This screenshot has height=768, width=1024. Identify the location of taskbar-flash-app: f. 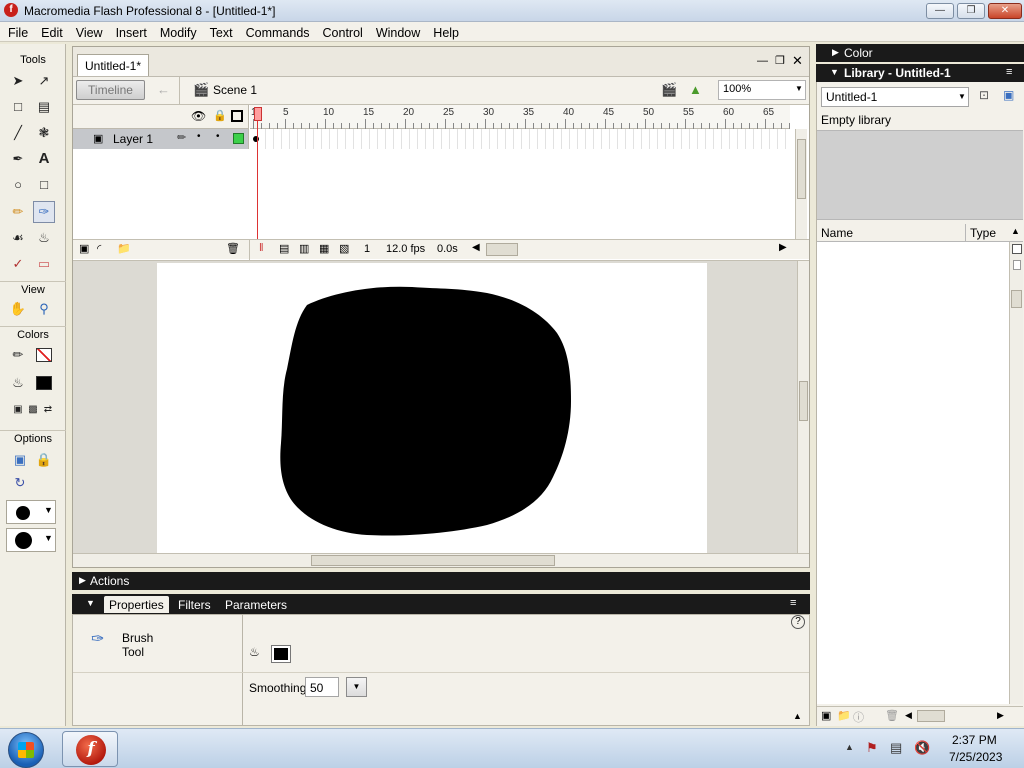
(90, 749).